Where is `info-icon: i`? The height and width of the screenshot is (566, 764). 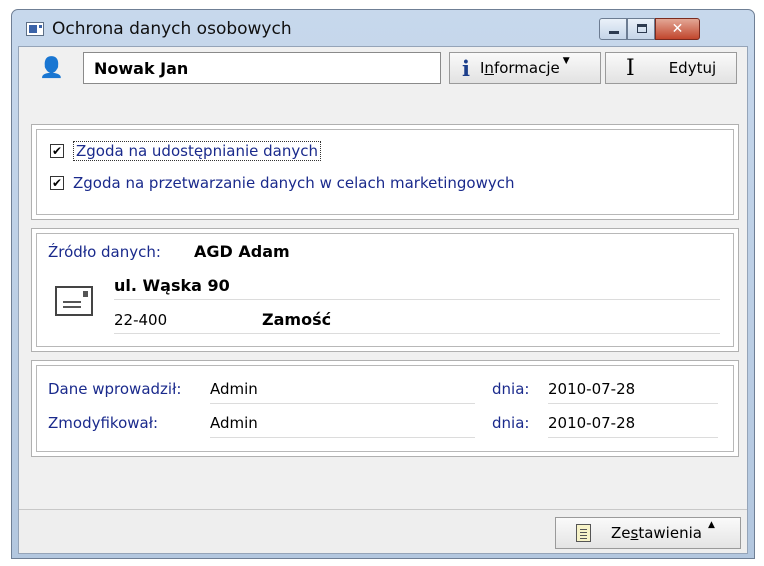 info-icon: i is located at coordinates (466, 68).